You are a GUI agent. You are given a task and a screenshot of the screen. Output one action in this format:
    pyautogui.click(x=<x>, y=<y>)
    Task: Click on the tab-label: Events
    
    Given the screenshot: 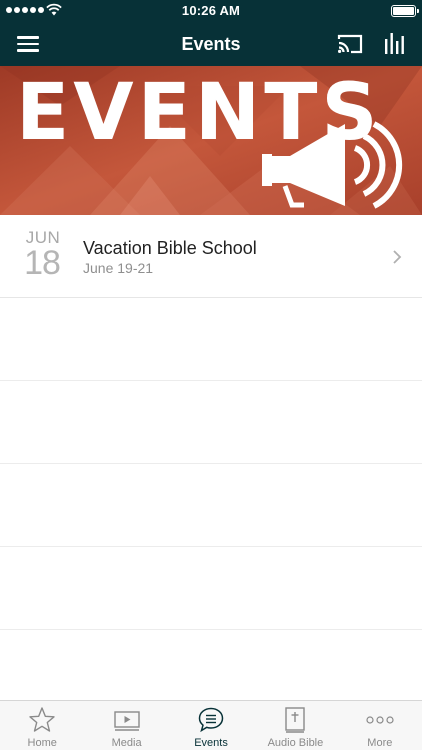 What is the action you would take?
    pyautogui.click(x=211, y=743)
    